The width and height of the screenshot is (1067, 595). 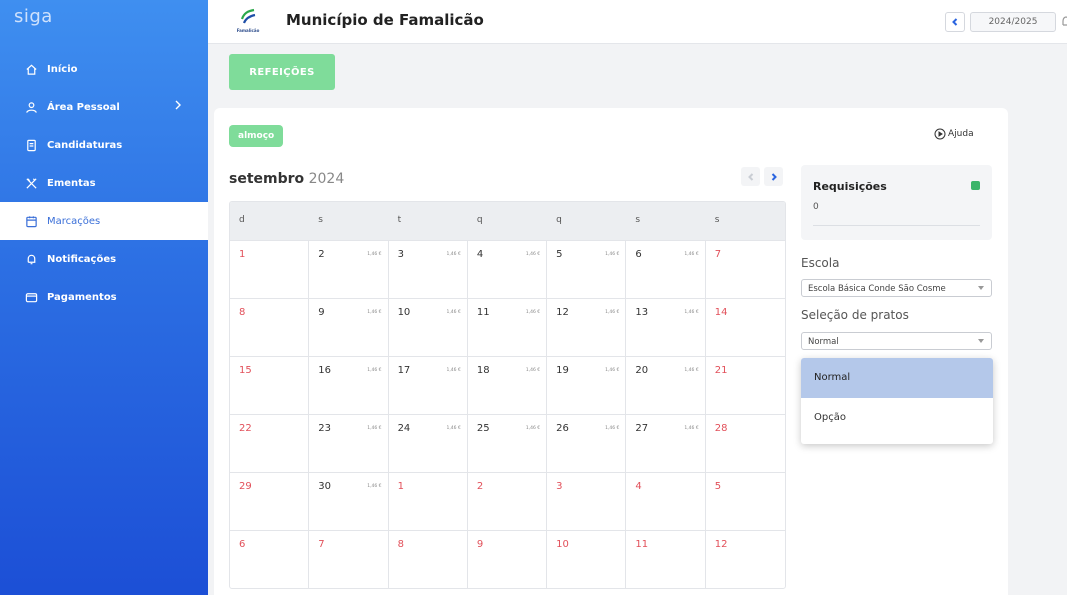 I want to click on weekday-label: s, so click(x=638, y=220).